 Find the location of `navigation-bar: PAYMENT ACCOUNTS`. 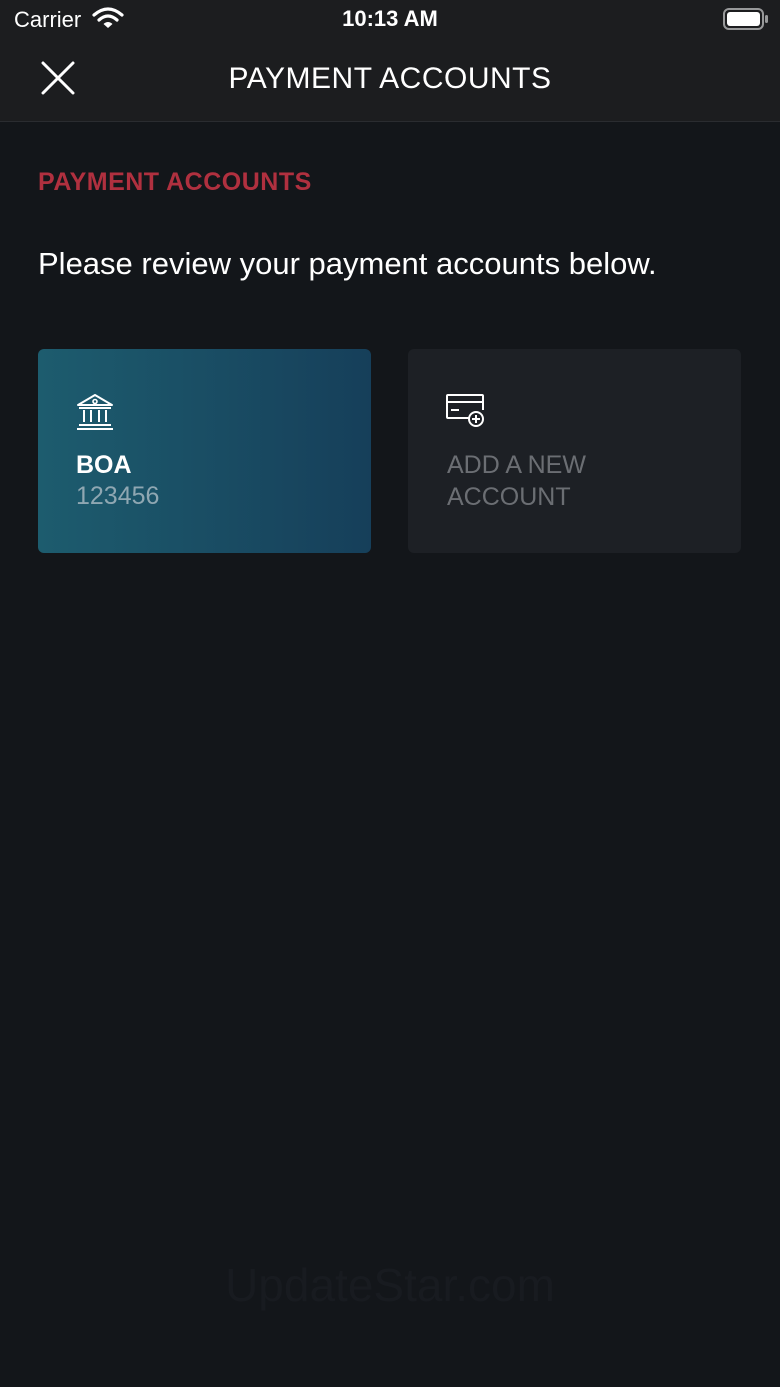

navigation-bar: PAYMENT ACCOUNTS is located at coordinates (390, 81).